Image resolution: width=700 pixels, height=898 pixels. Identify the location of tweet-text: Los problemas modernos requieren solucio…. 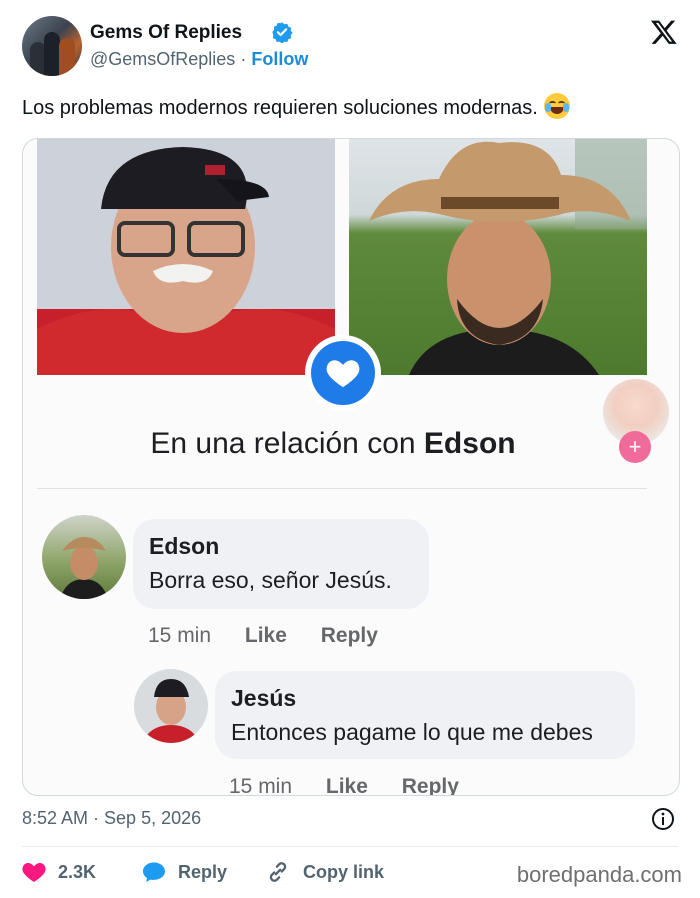
(296, 106).